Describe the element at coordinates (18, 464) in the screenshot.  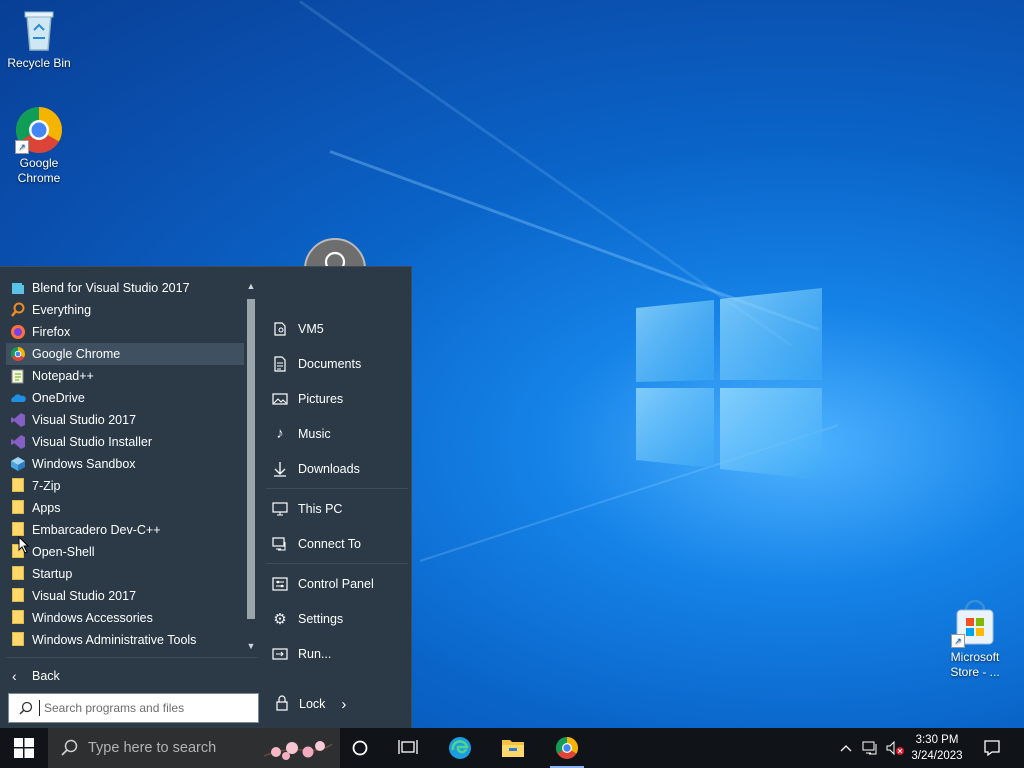
I see `sandbox-icon` at that location.